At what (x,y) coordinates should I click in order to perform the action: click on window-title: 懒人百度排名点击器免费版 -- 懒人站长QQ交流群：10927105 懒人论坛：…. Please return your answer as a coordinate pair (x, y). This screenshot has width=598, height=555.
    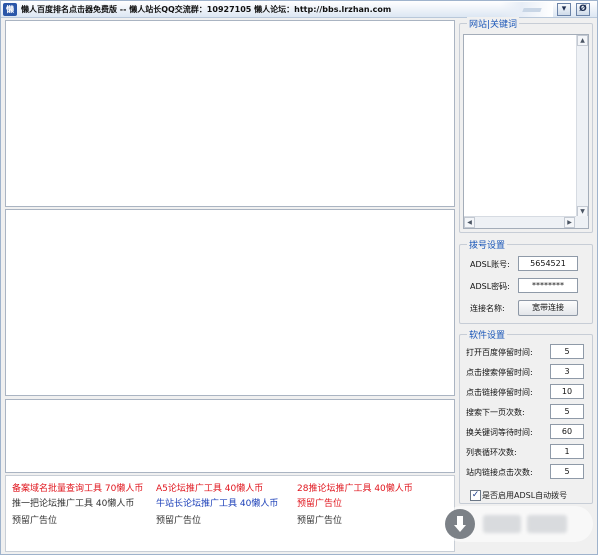
    Looking at the image, I should click on (206, 9).